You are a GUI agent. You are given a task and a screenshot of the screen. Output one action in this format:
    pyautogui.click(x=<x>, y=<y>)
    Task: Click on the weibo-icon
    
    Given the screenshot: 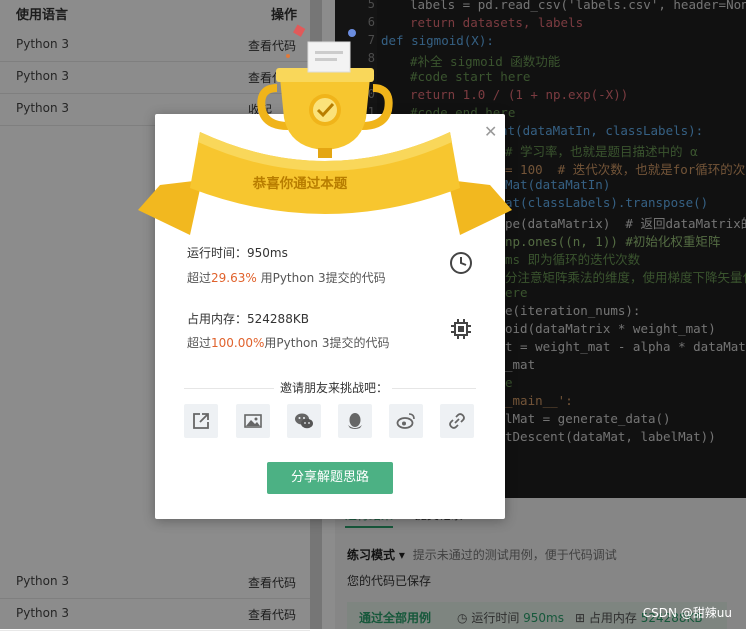 What is the action you would take?
    pyautogui.click(x=405, y=421)
    